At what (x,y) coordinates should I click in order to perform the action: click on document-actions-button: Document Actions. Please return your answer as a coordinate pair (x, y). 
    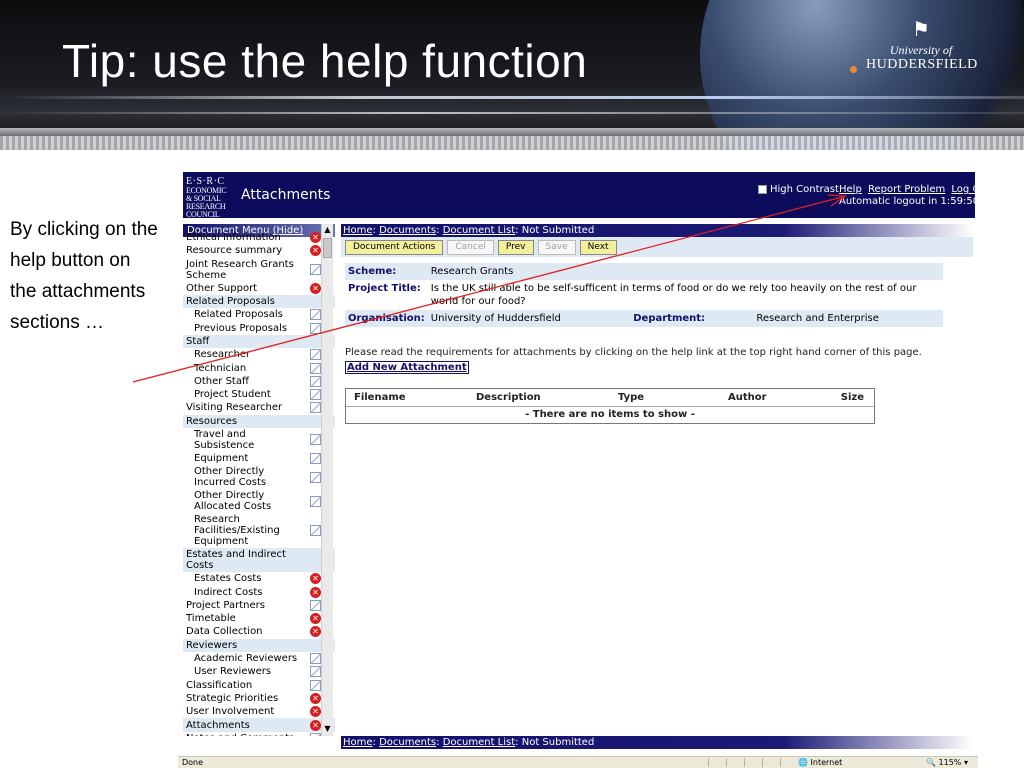
    Looking at the image, I should click on (394, 247).